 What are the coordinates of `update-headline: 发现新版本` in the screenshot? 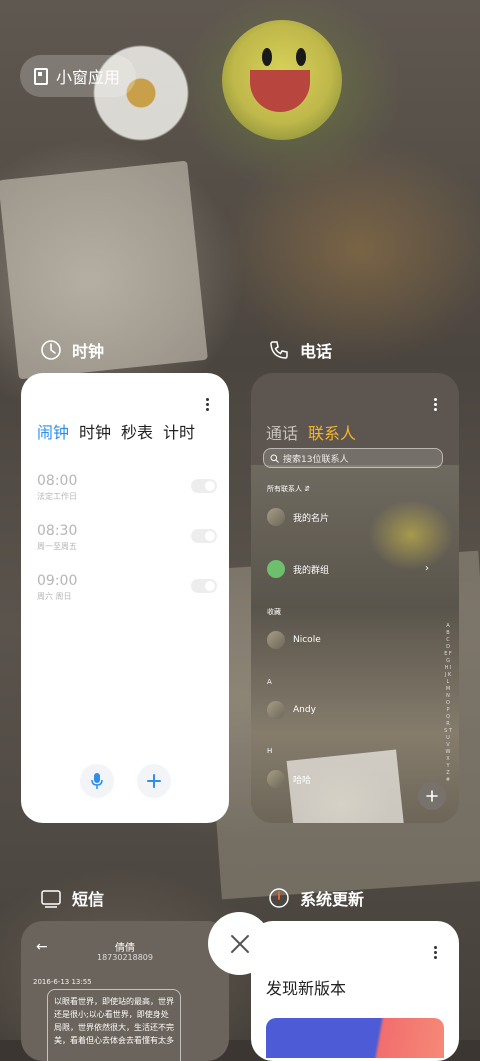 It's located at (306, 988).